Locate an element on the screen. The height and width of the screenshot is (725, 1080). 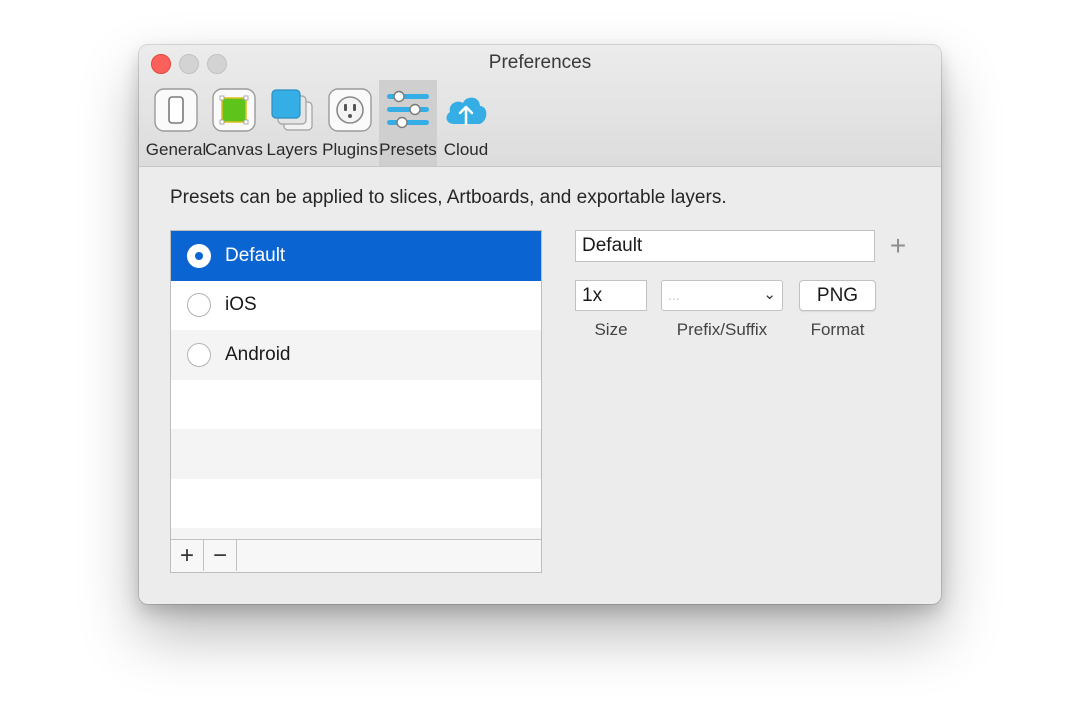
canvas-icon is located at coordinates (234, 110).